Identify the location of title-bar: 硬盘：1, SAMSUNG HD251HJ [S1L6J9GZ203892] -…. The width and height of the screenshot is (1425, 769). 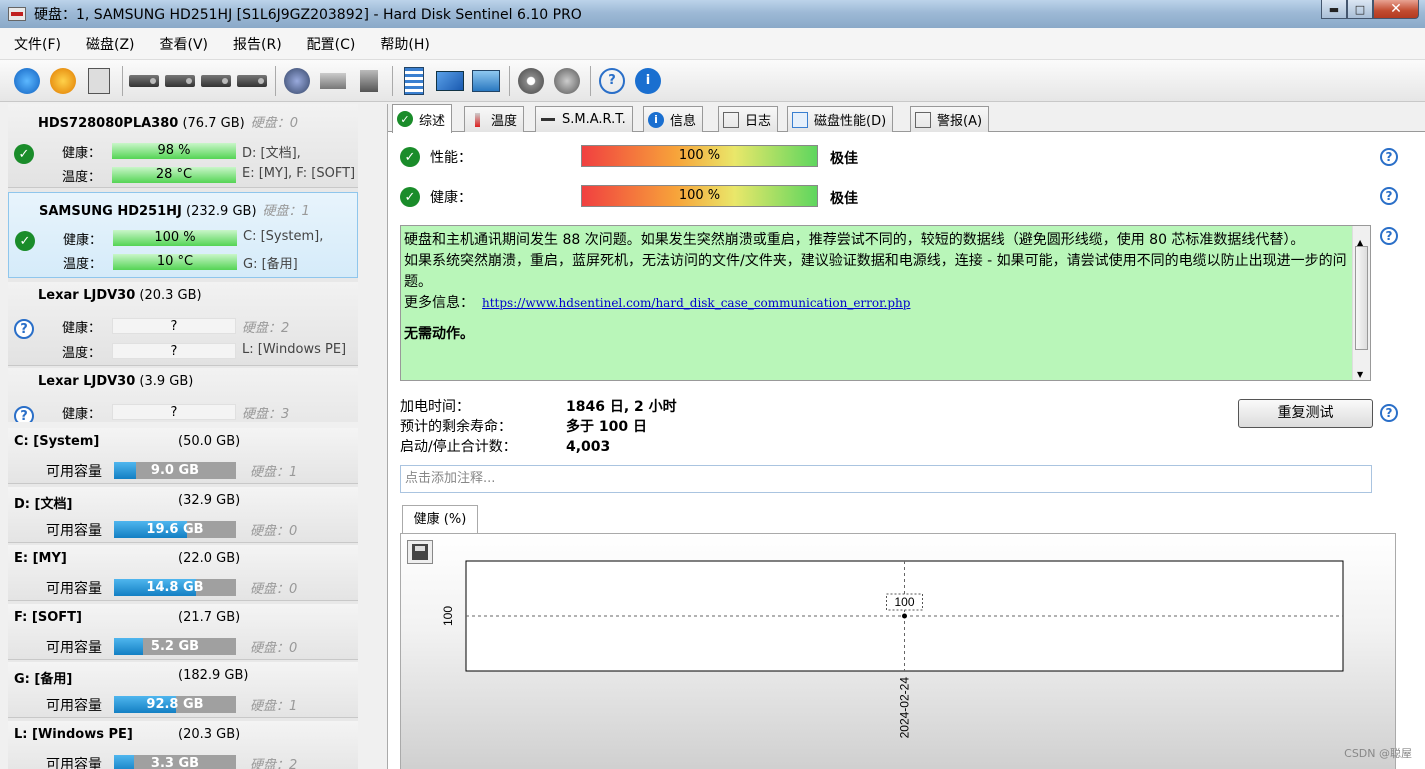
(712, 14).